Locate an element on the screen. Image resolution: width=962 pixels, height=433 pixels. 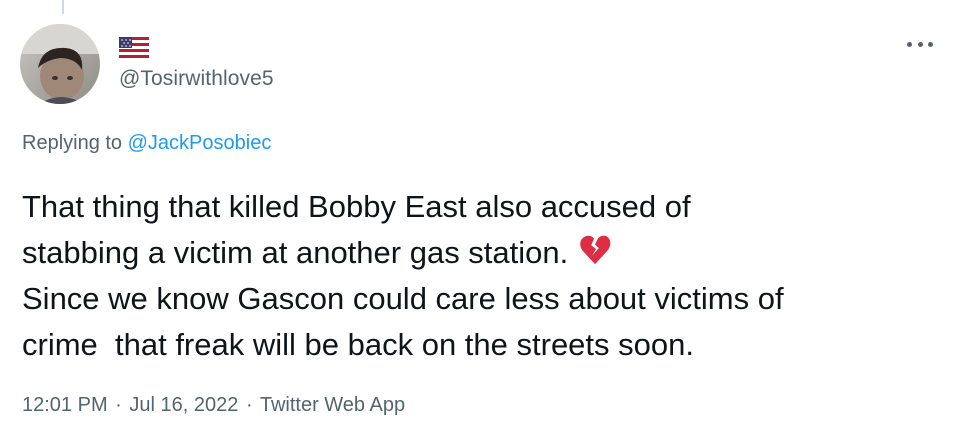
replying-to: Replying to @JackPosobiec is located at coordinates (146, 143).